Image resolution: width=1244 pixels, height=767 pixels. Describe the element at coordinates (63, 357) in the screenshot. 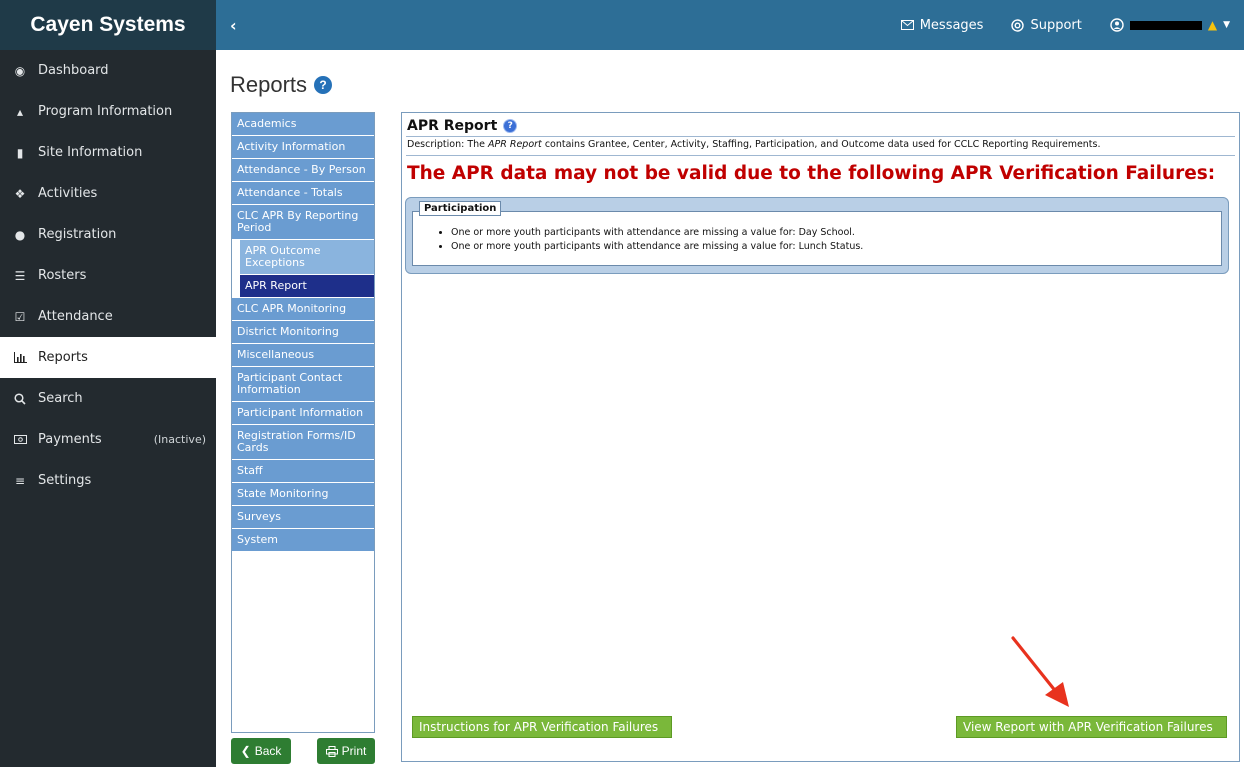

I see `sidebar-item-label: Reports` at that location.